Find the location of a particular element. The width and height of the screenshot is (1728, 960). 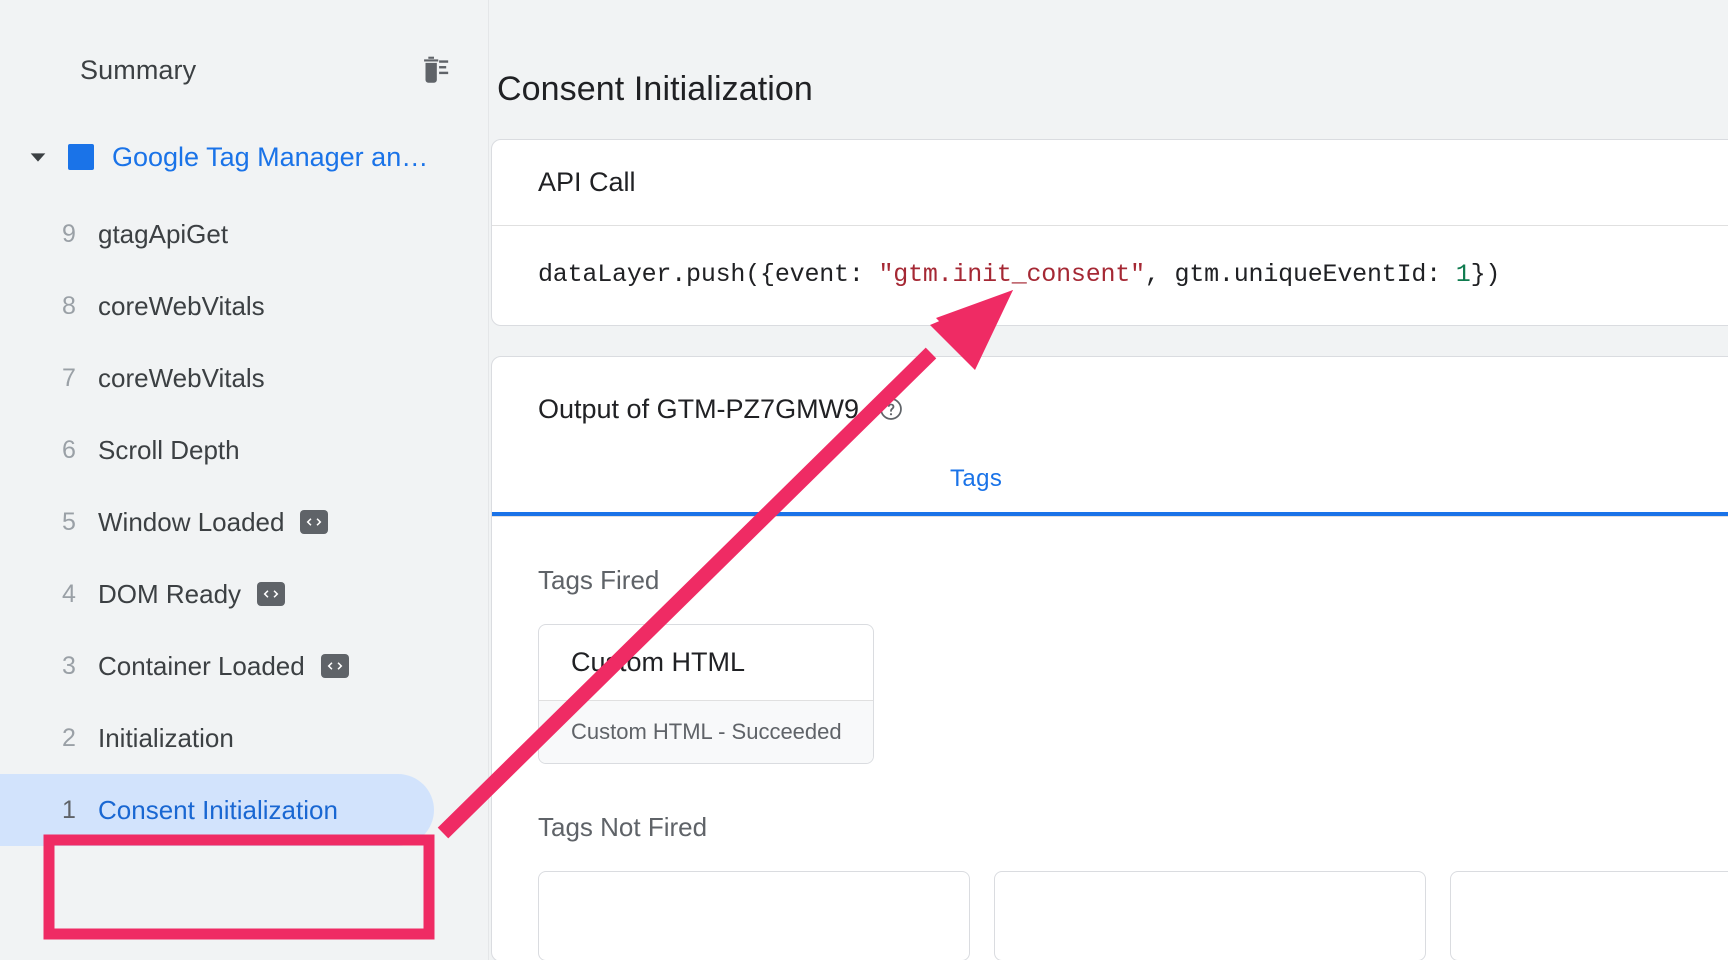

list-item: 6 Scroll Depth is located at coordinates (244, 450).